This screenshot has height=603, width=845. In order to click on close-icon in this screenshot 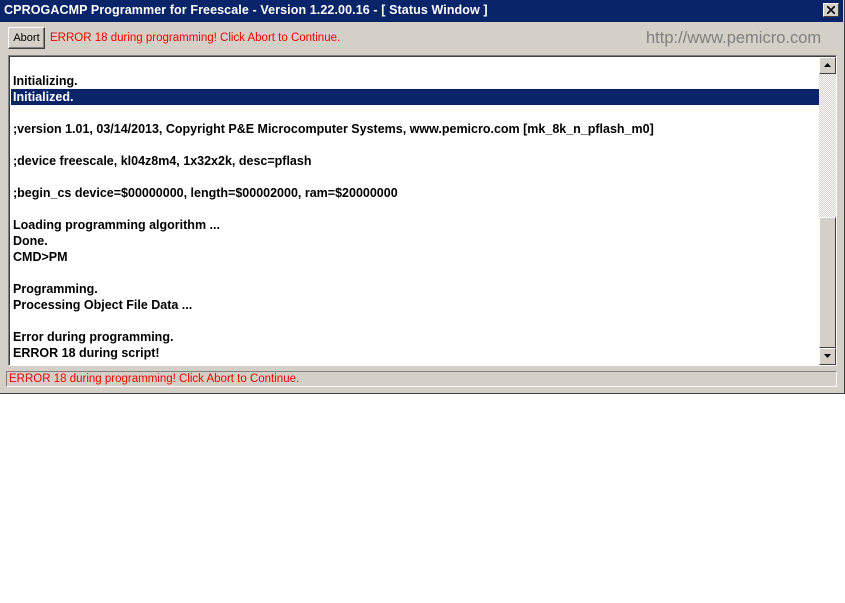, I will do `click(831, 10)`.